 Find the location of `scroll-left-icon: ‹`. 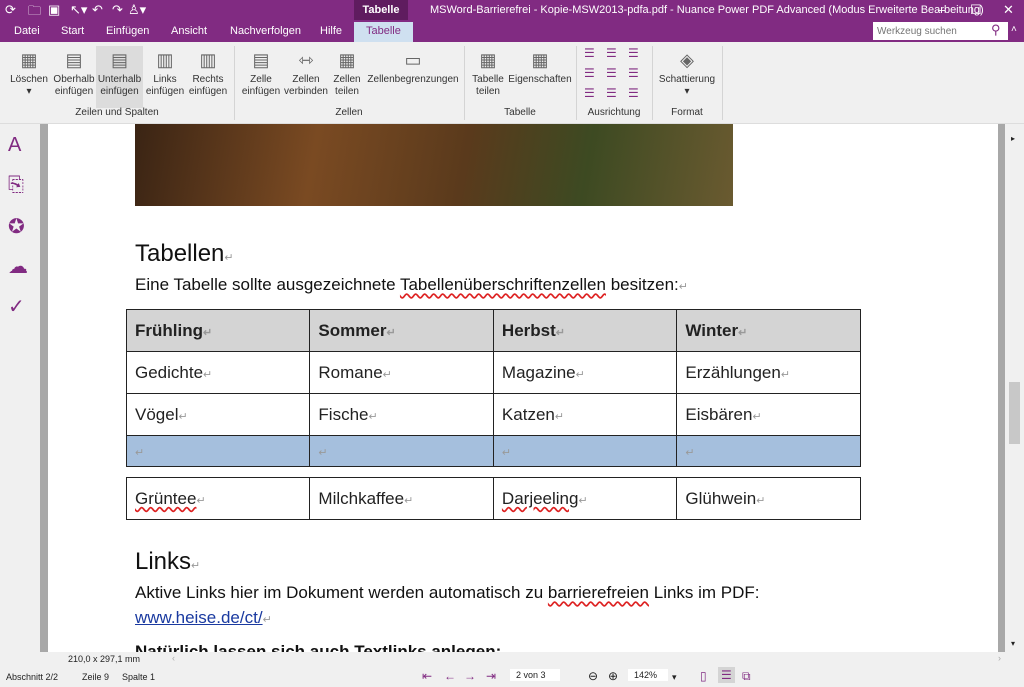

scroll-left-icon: ‹ is located at coordinates (173, 658).